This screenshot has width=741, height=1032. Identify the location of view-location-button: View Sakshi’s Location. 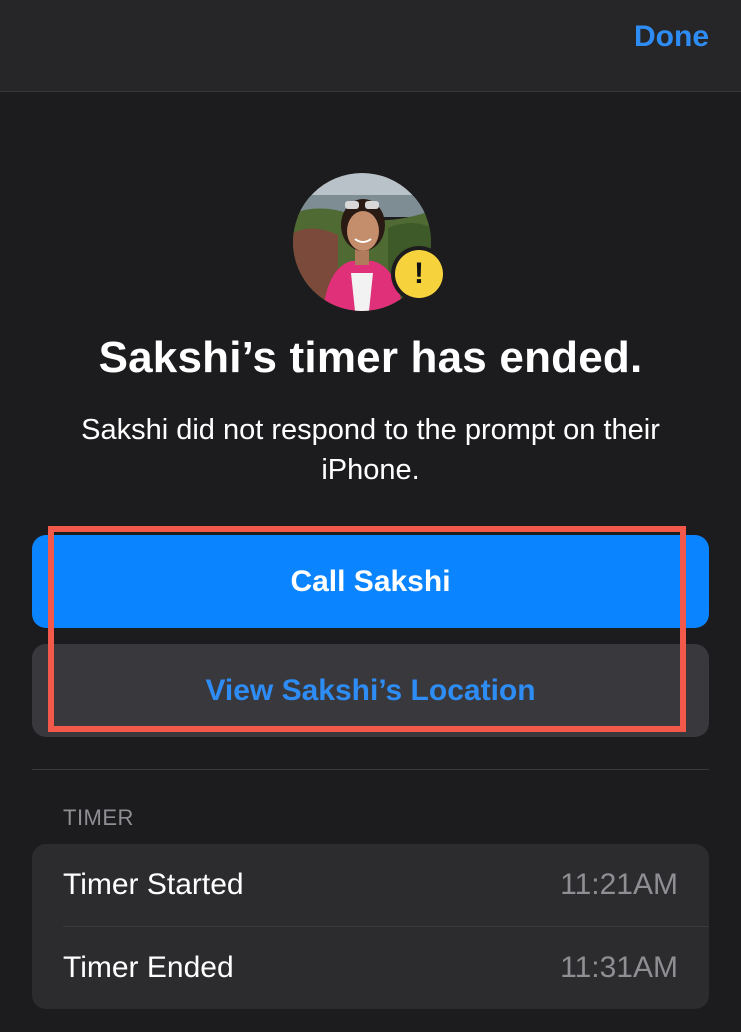
(370, 690).